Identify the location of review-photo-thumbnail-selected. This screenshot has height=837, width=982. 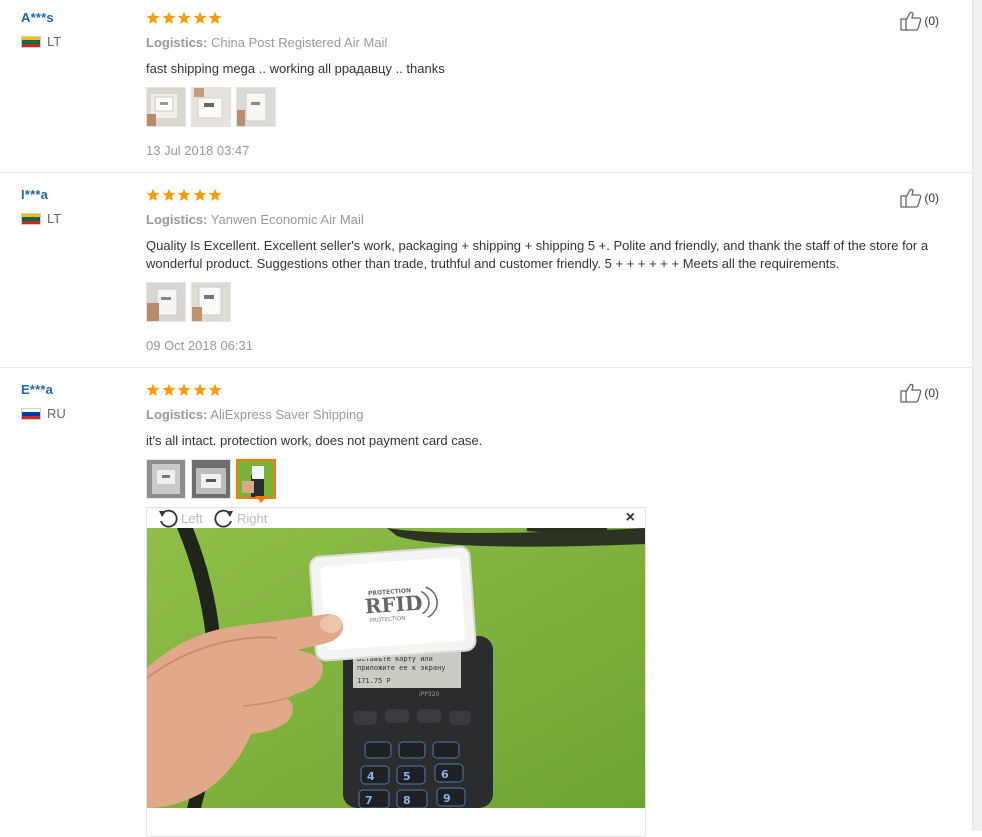
(256, 479).